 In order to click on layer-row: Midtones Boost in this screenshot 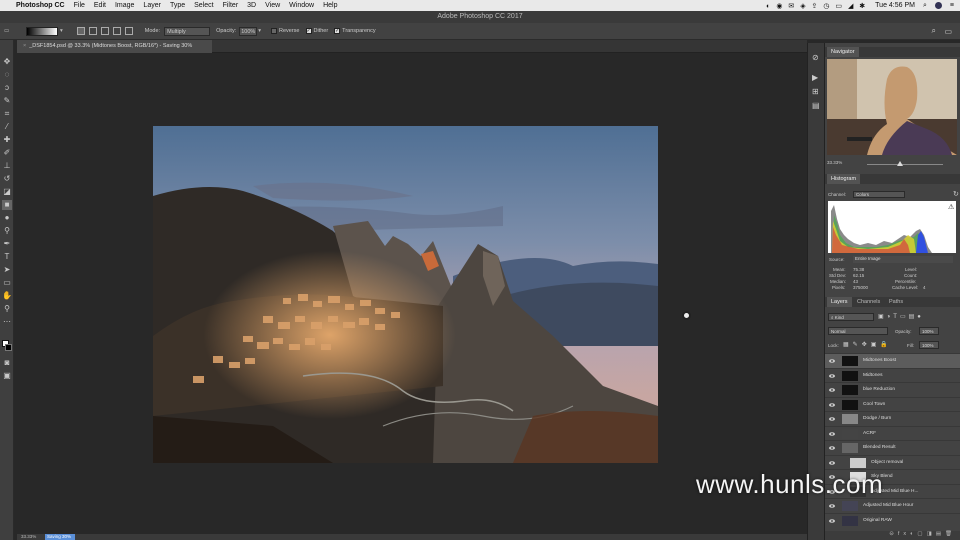, I will do `click(892, 360)`.